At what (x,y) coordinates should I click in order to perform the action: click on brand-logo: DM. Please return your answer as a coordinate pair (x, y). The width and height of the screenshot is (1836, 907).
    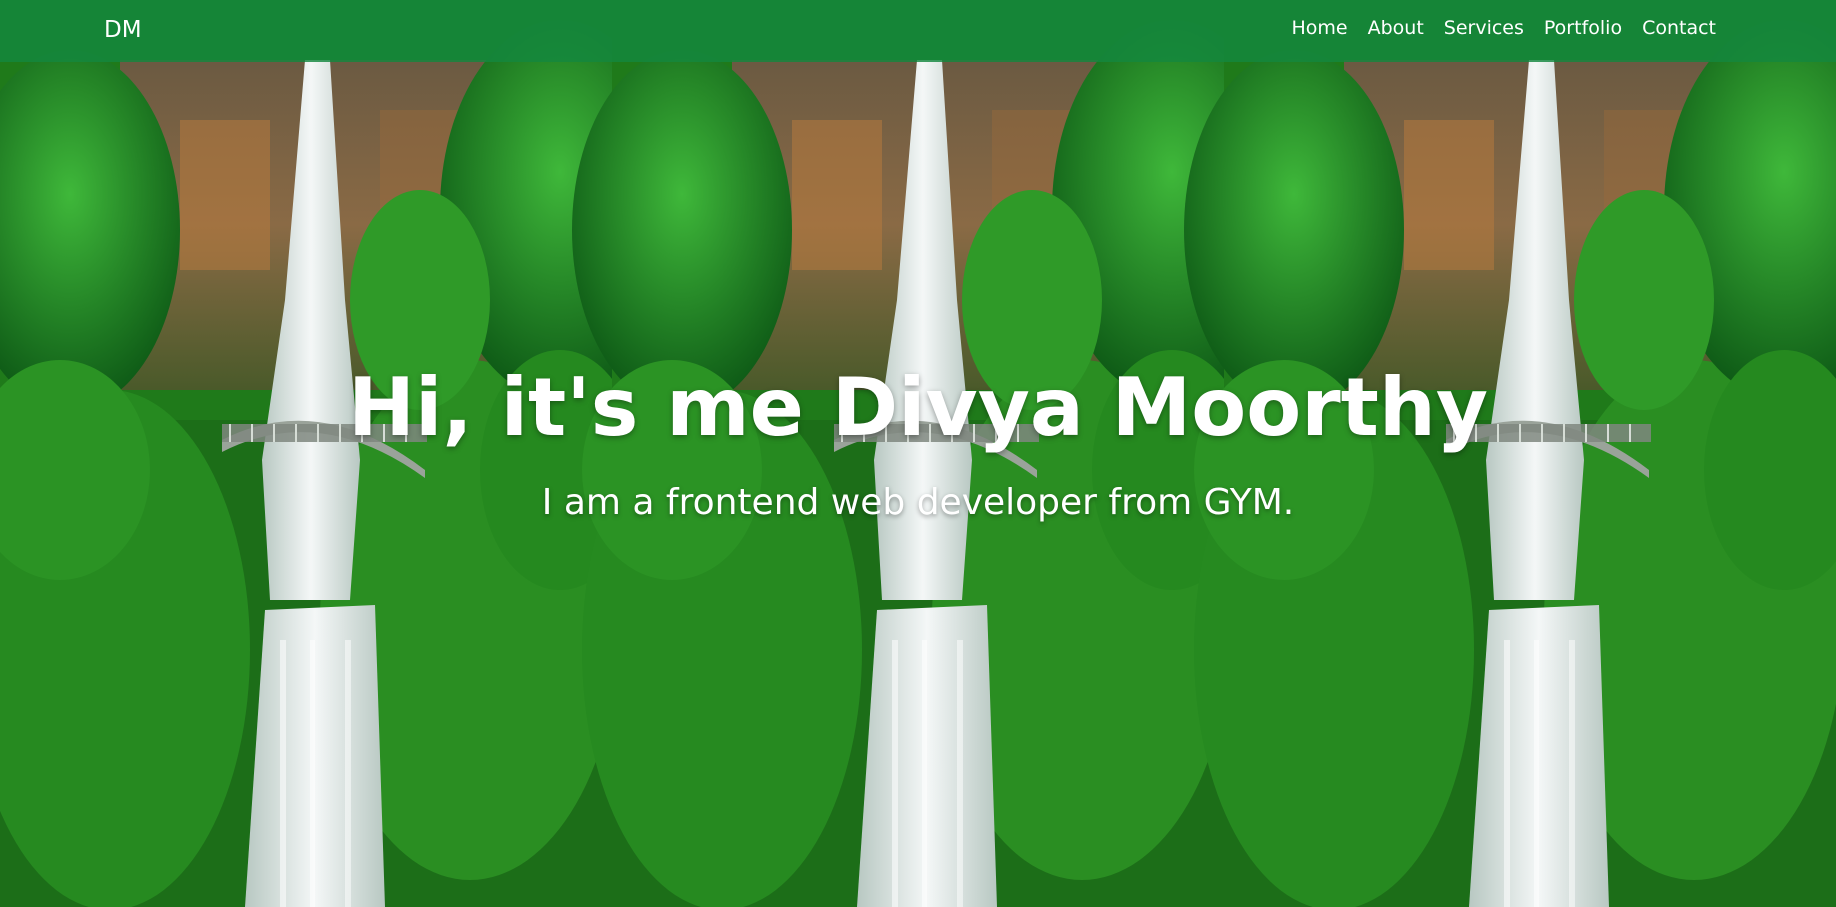
    Looking at the image, I should click on (123, 30).